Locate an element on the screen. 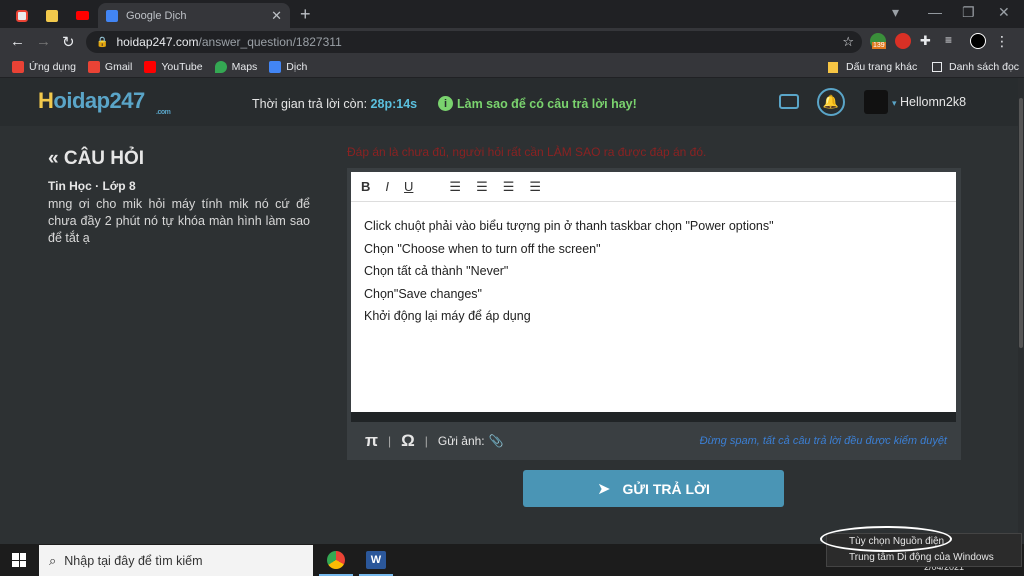  media-icon: ≡ is located at coordinates (953, 41).